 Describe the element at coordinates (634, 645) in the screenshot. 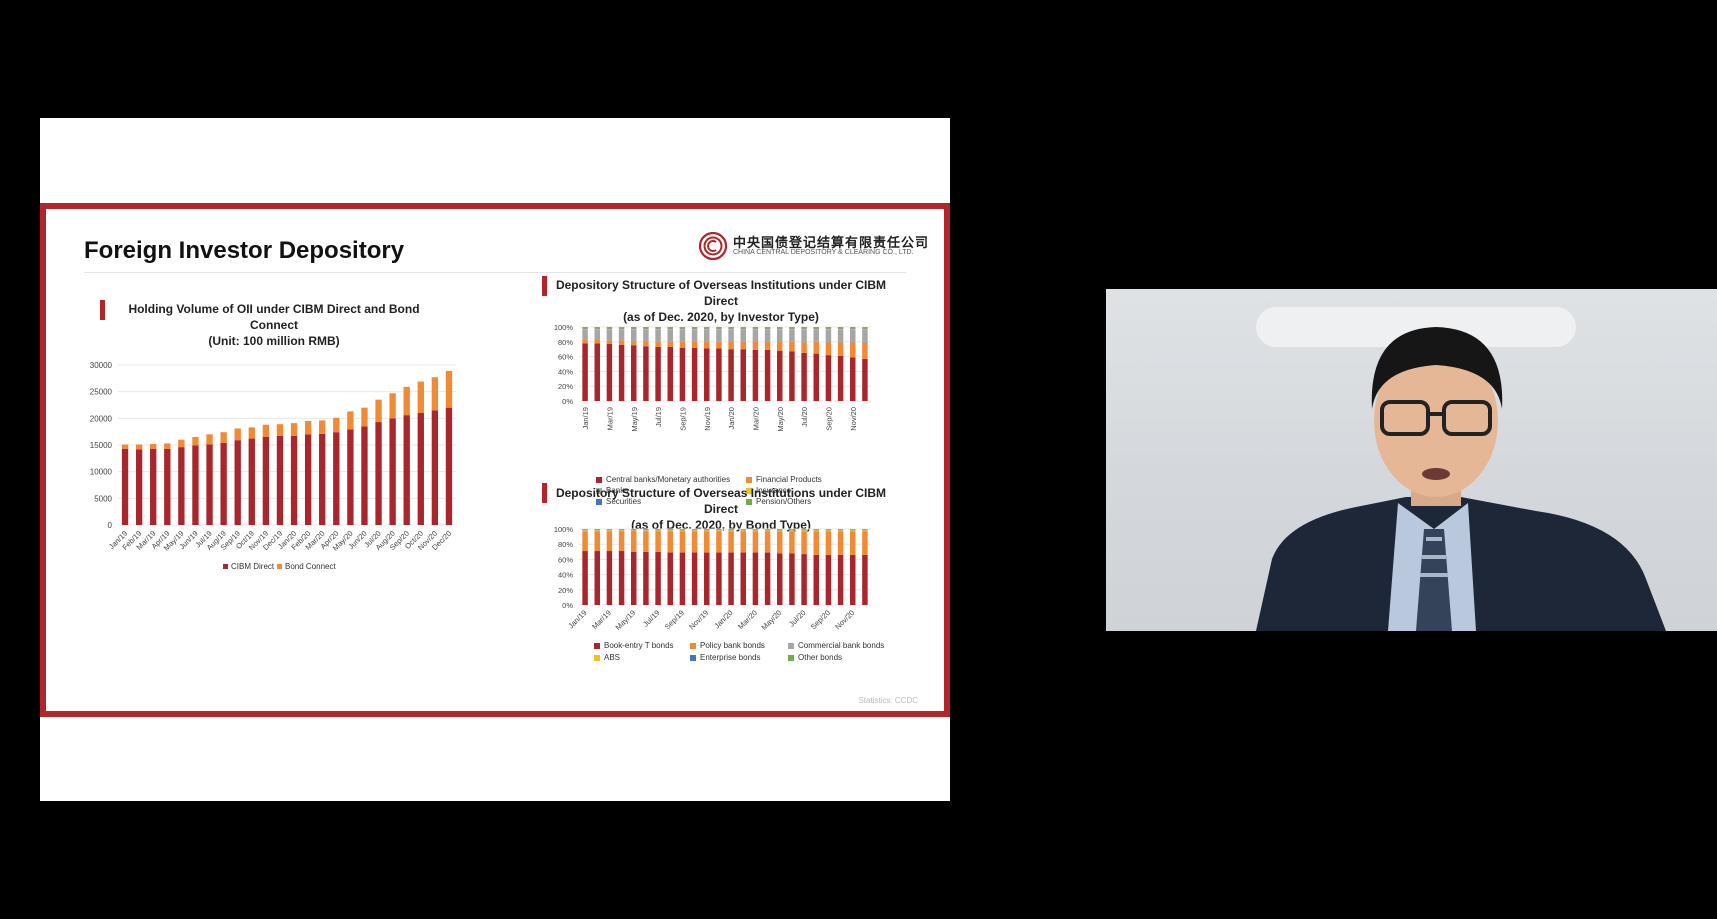

I see `chart3-legend-item: Book-entry T bonds` at that location.